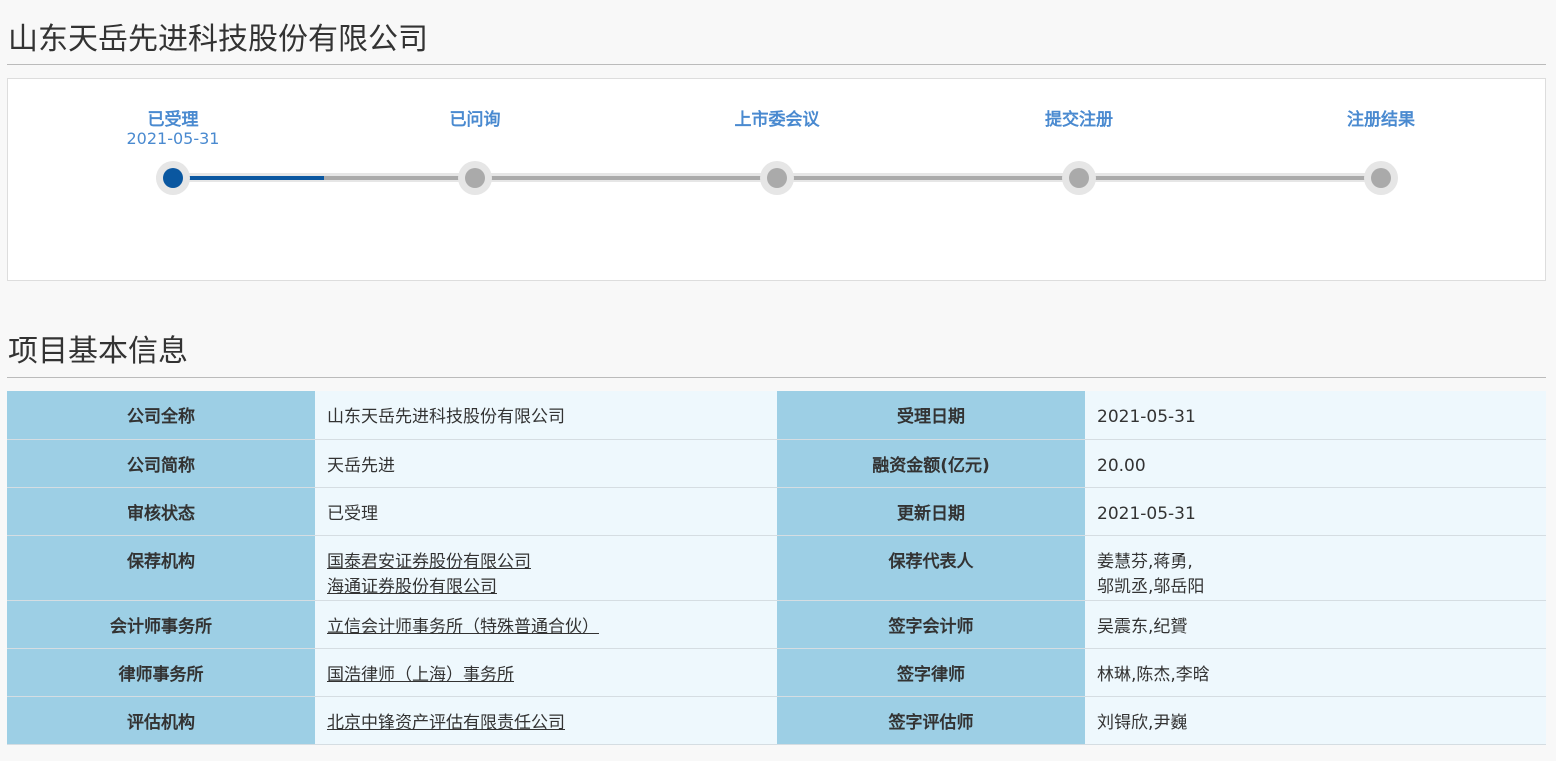 The height and width of the screenshot is (761, 1556). What do you see at coordinates (161, 672) in the screenshot?
I see `field-label: 律师事务所` at bounding box center [161, 672].